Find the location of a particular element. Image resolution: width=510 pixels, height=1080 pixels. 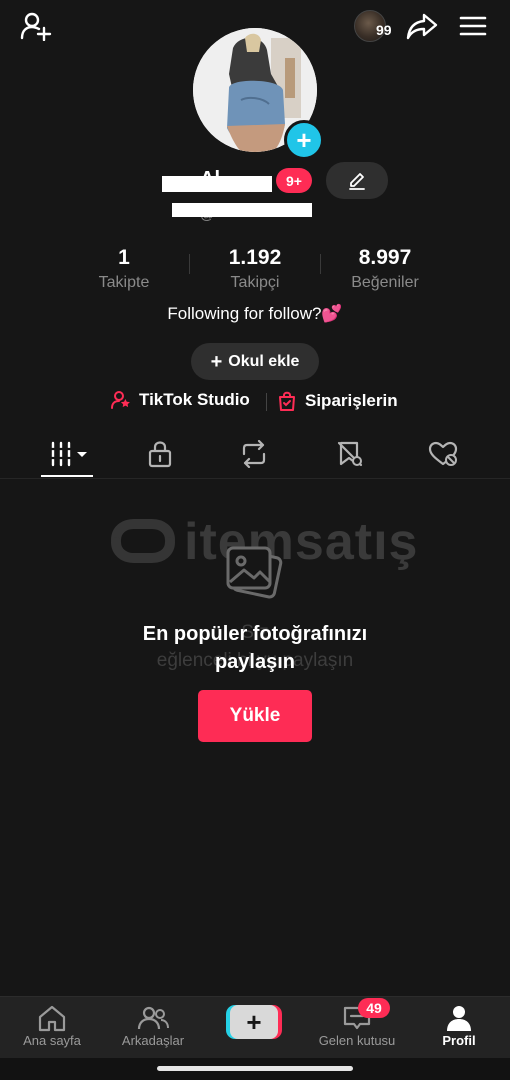

bookmark-icon is located at coordinates (350, 454).